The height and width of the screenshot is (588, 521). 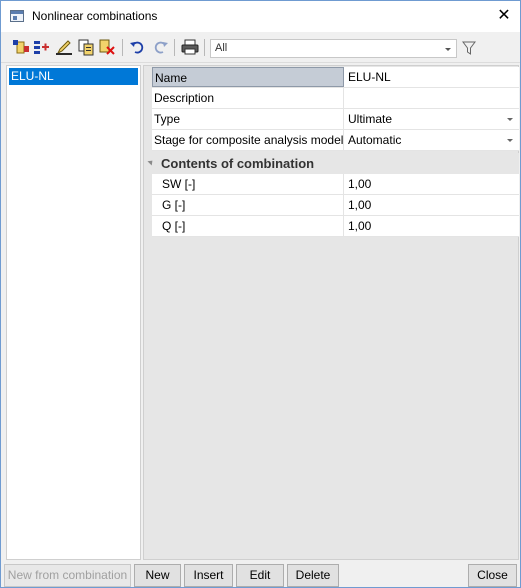 I want to click on group-title: Contents of combination, so click(x=238, y=163).